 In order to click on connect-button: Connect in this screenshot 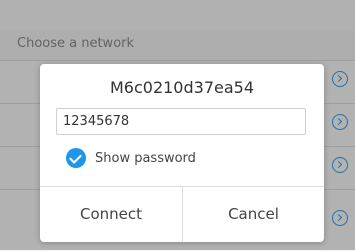, I will do `click(111, 214)`.